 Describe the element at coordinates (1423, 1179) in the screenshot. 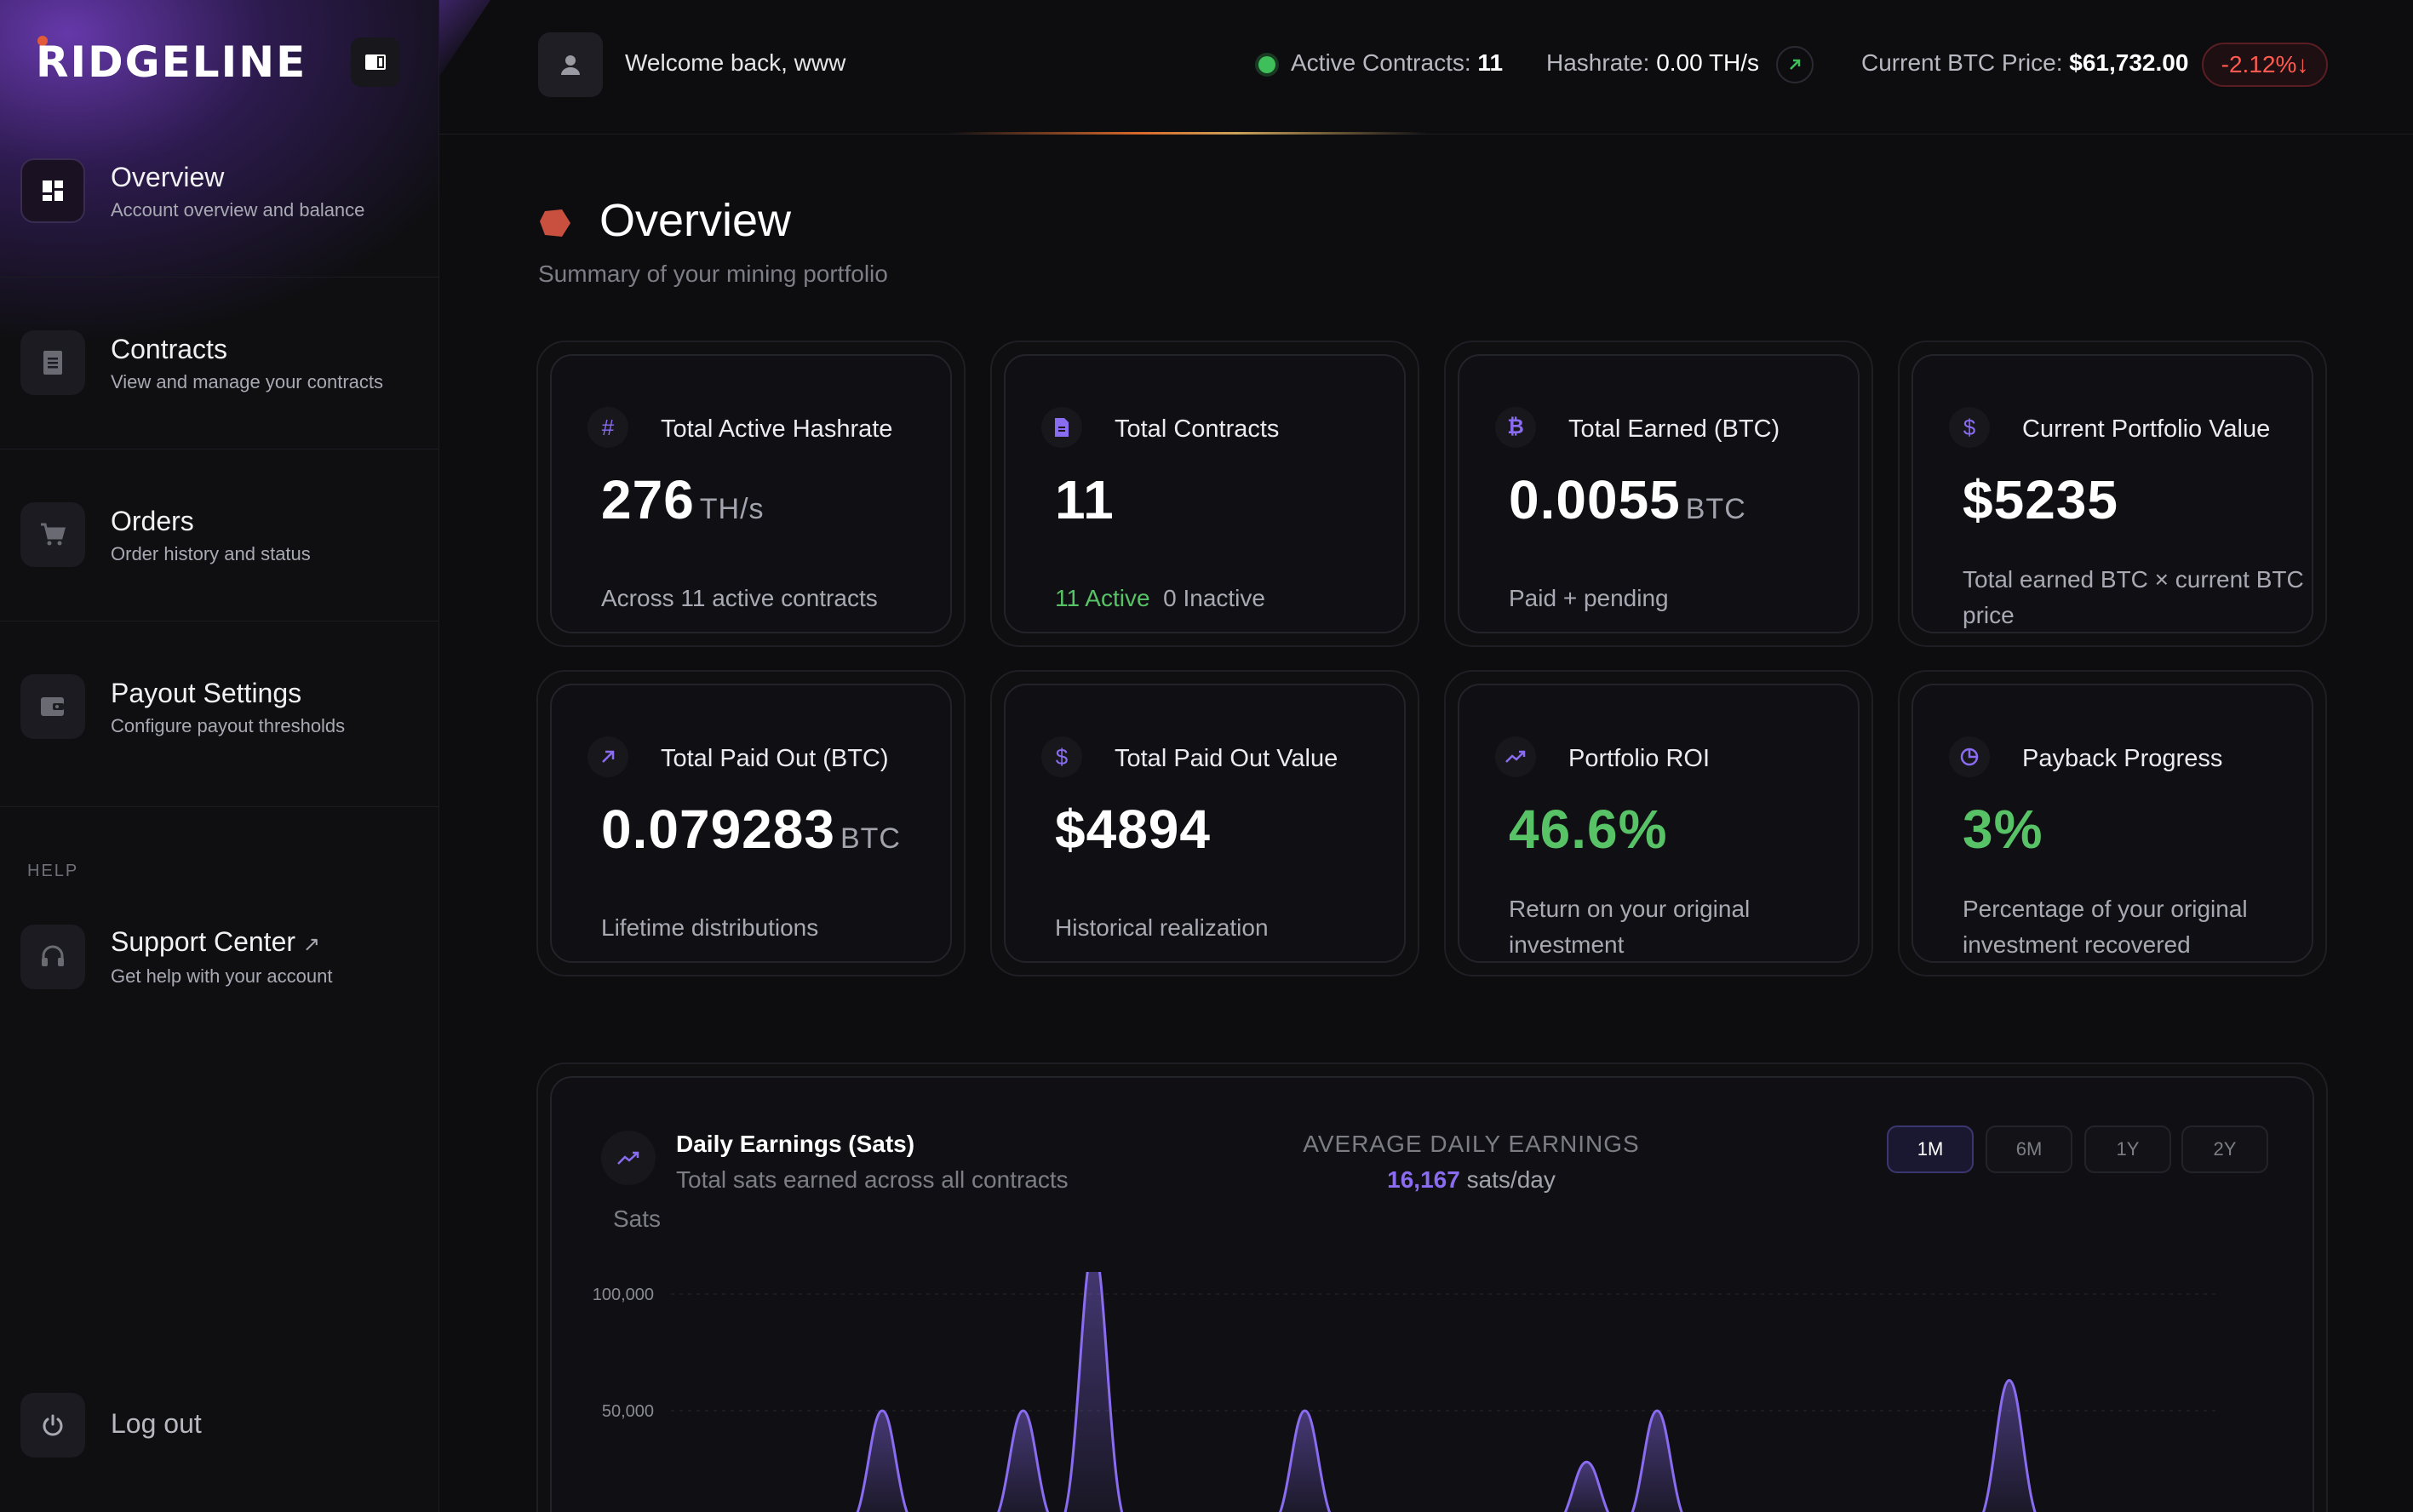

I see `average-earnings-number: 16,167` at that location.